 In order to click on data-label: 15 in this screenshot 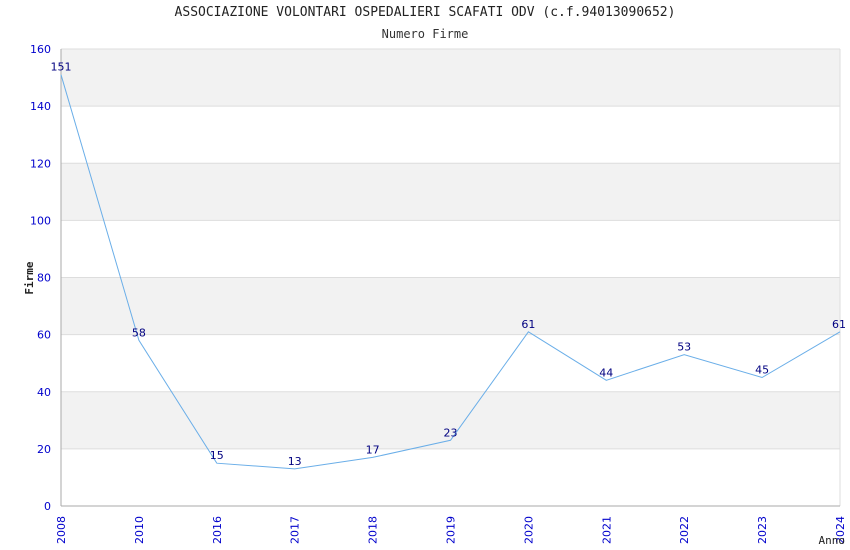, I will do `click(217, 455)`.